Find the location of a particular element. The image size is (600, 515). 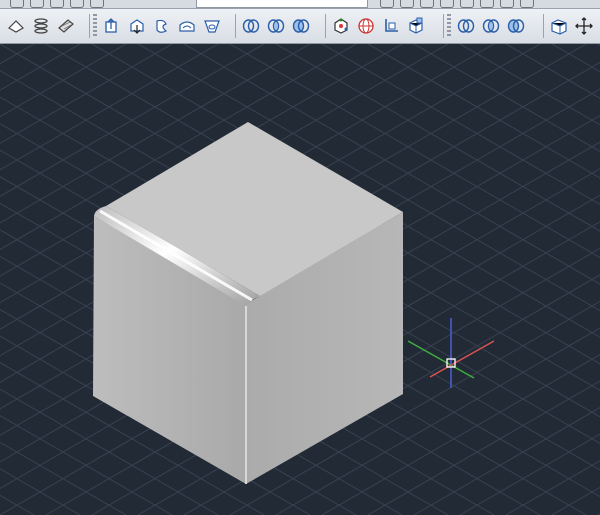

toolbar-group-view is located at coordinates (375, 26).